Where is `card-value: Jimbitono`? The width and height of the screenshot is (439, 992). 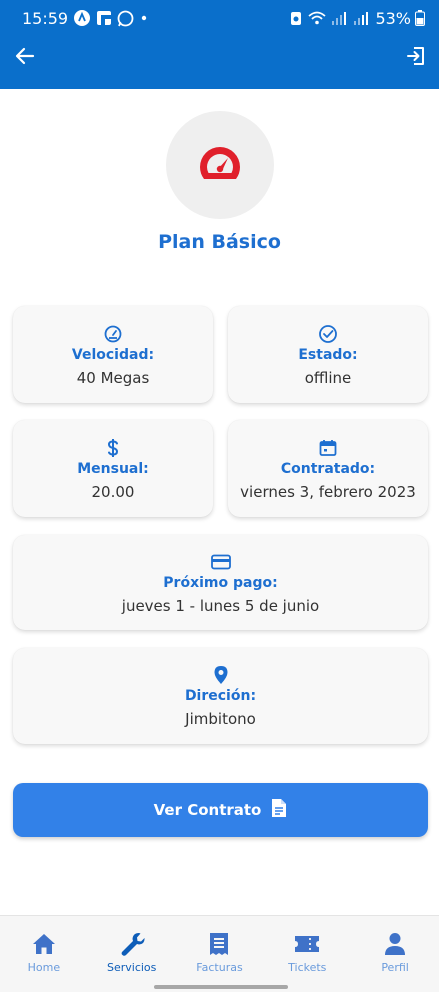 card-value: Jimbitono is located at coordinates (220, 719).